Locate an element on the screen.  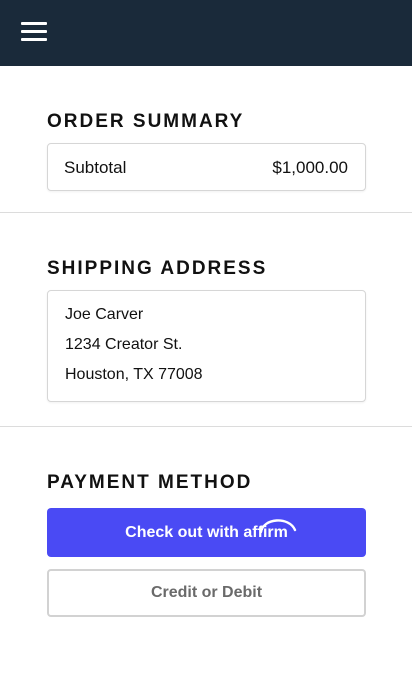
affirm-button-prefix: Check out with is located at coordinates (182, 532).